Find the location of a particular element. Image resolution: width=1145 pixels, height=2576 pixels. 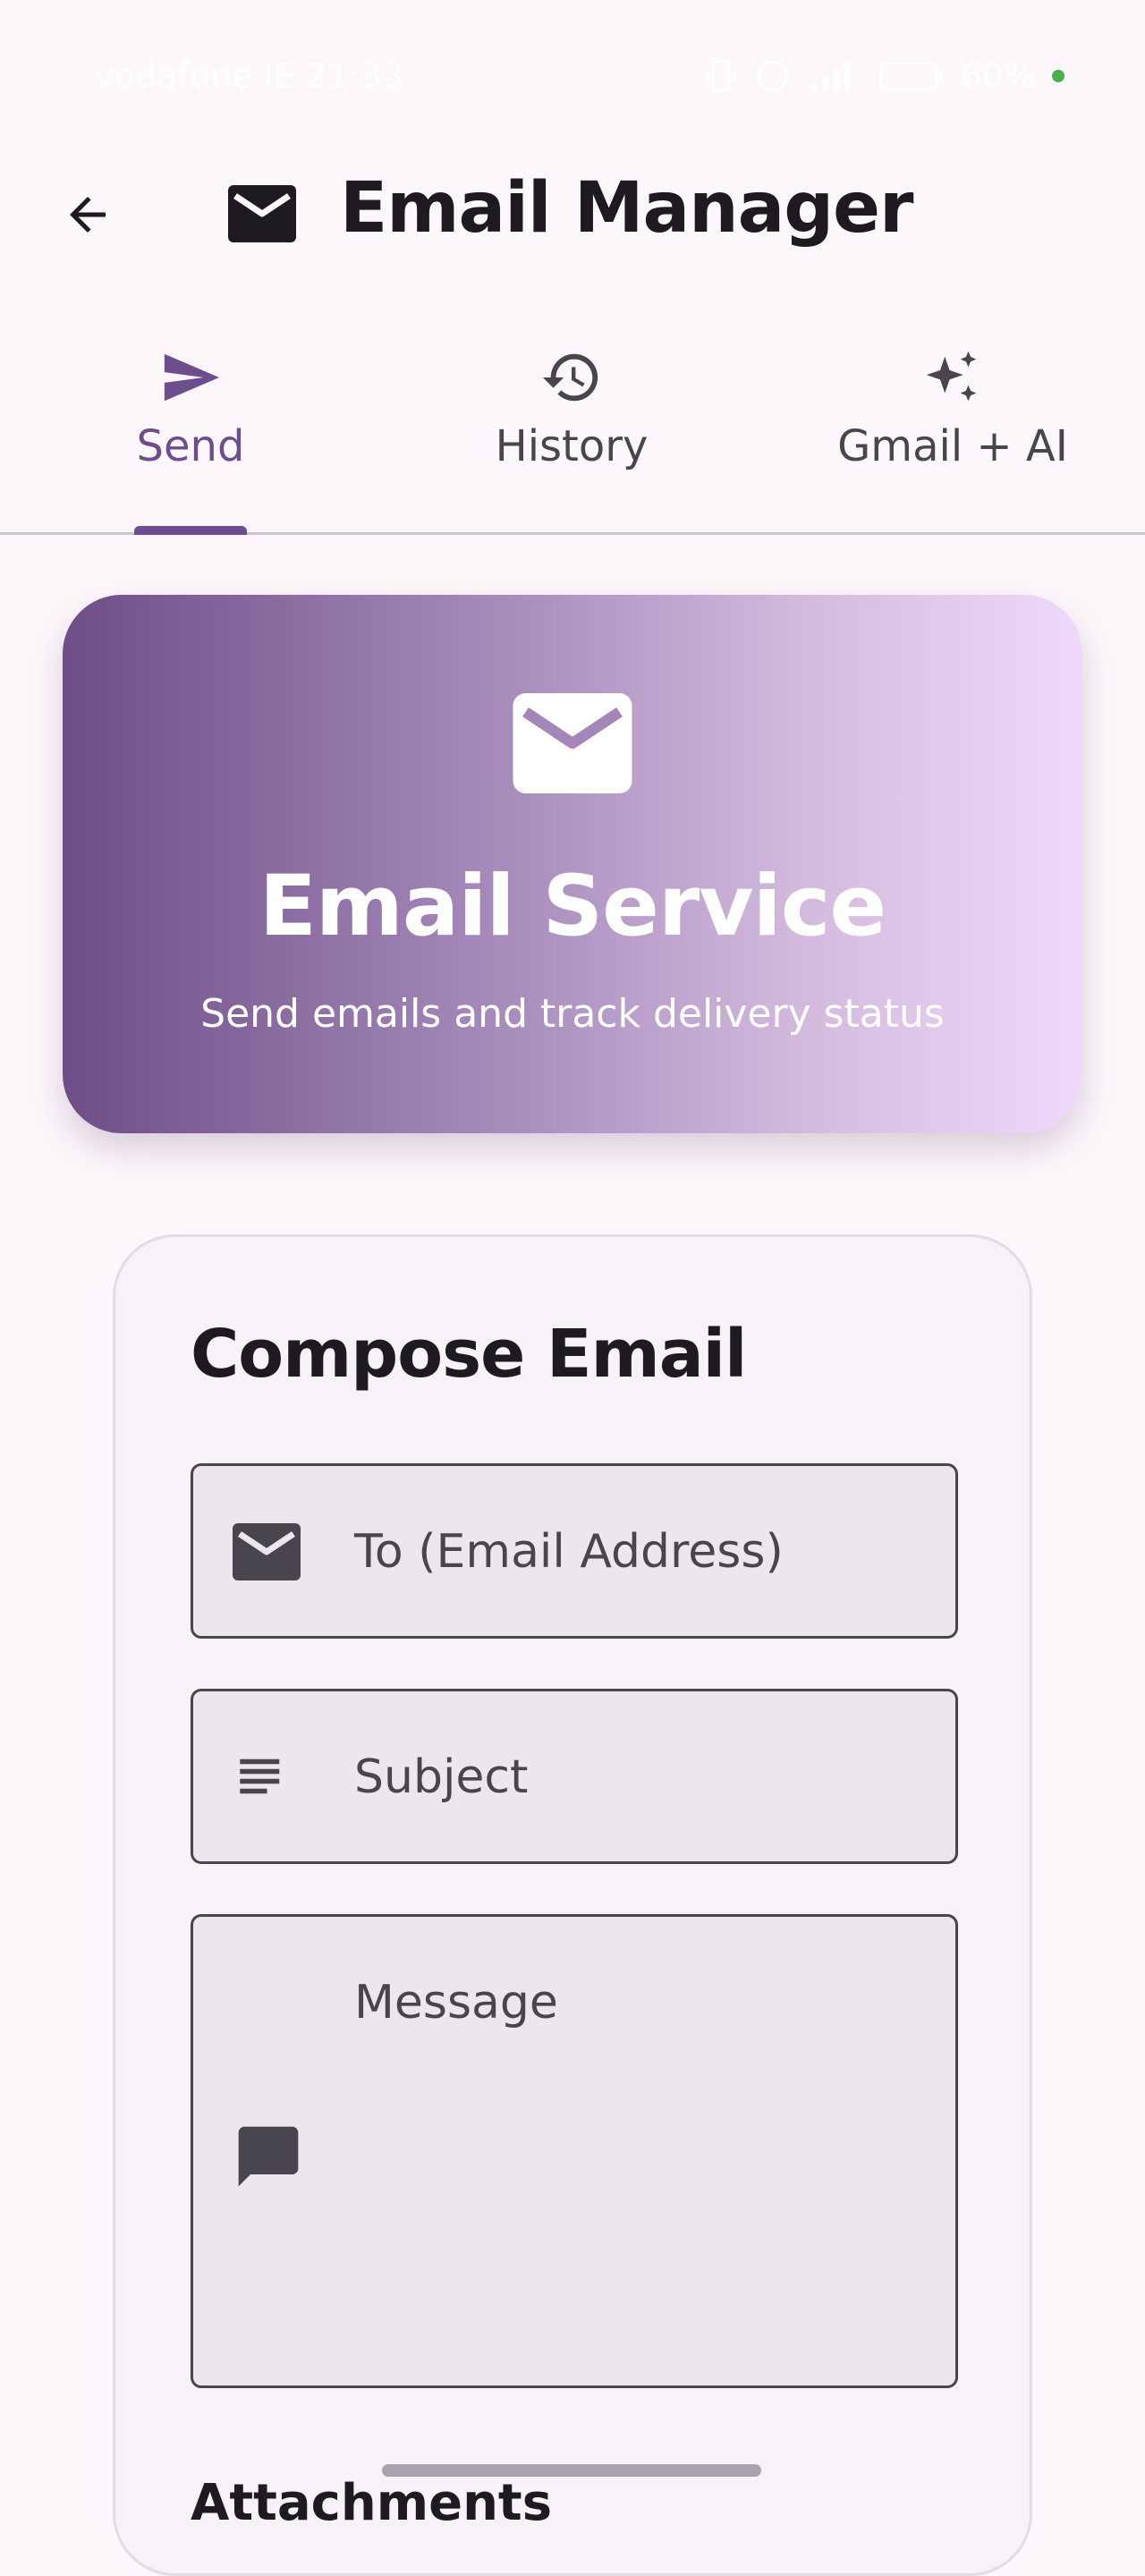

message-placeholder: Message is located at coordinates (456, 2002).